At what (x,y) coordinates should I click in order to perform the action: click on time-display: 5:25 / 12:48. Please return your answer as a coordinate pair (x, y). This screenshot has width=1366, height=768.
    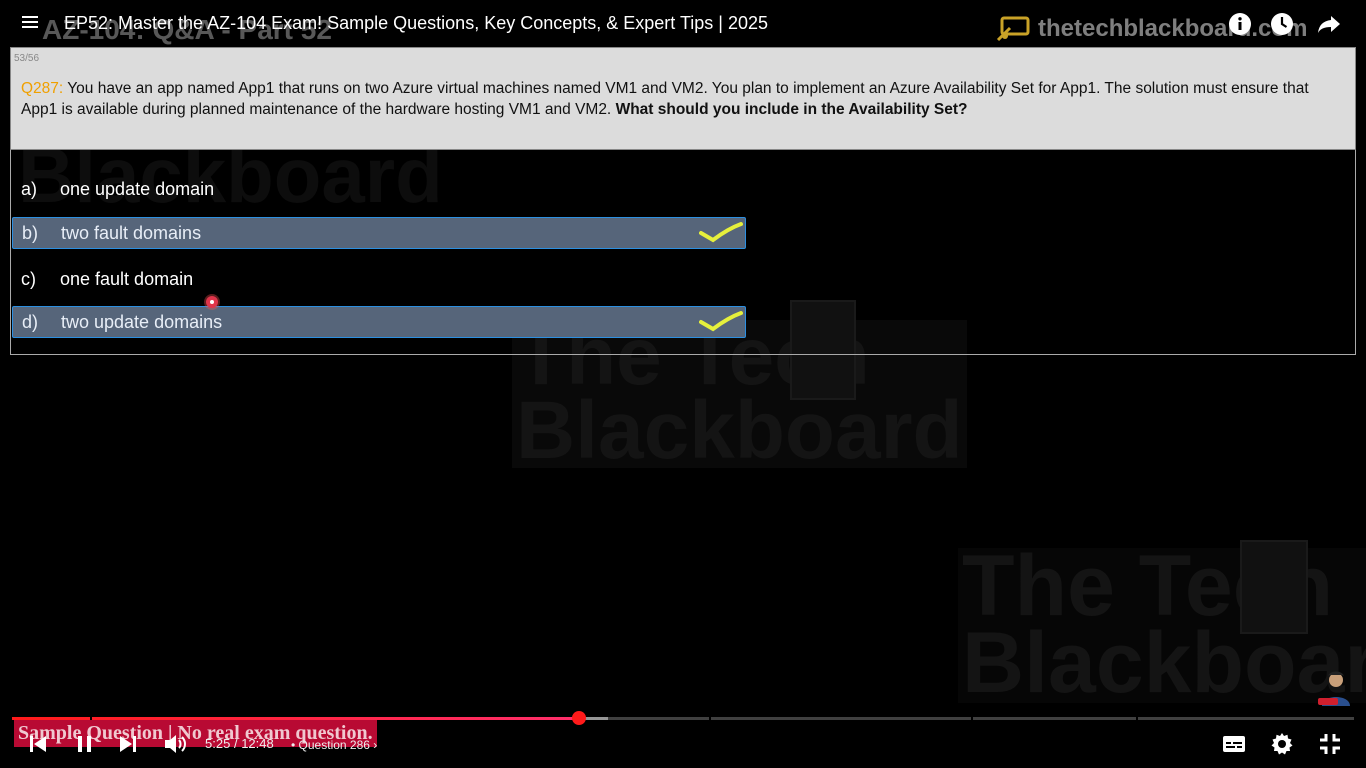
    Looking at the image, I should click on (239, 743).